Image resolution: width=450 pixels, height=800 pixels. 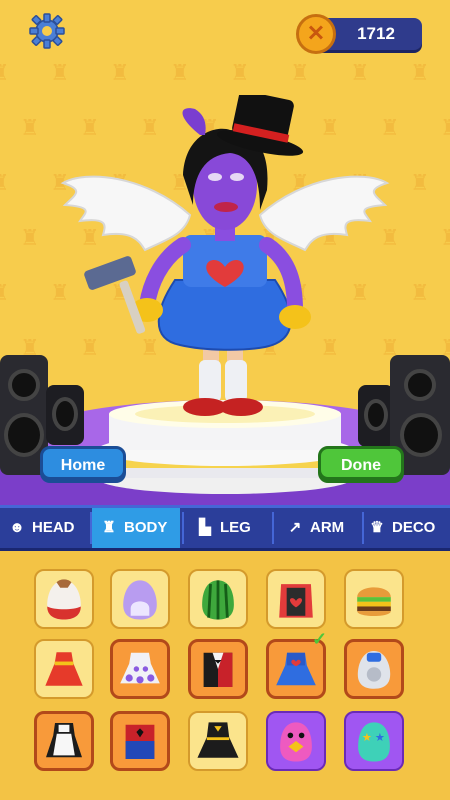 I want to click on tab-leg: ▙ LEG, so click(x=233, y=528).